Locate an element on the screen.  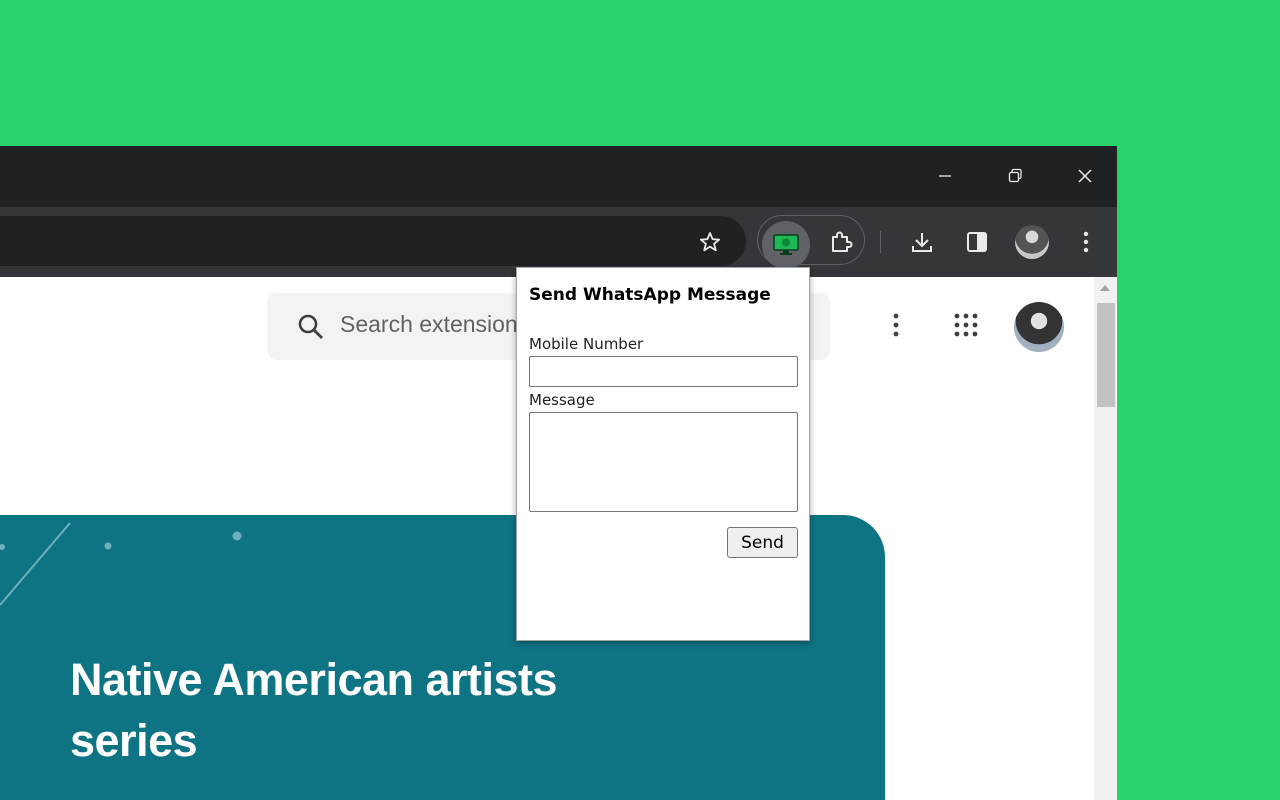
downloads-button is located at coordinates (922, 242).